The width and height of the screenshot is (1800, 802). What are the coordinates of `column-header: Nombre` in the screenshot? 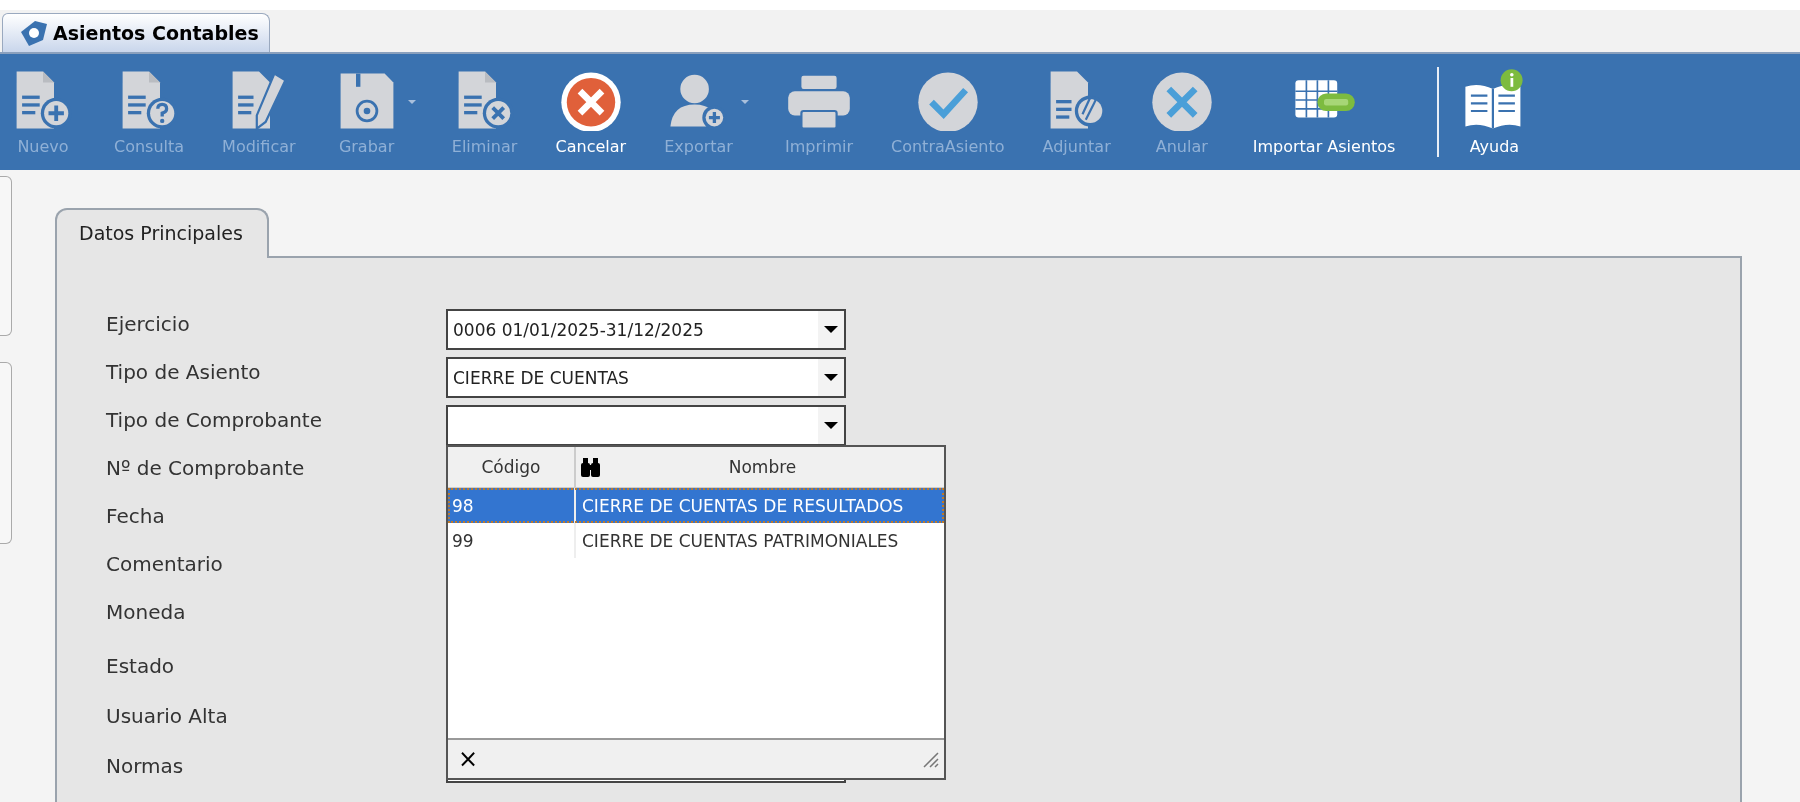 It's located at (760, 467).